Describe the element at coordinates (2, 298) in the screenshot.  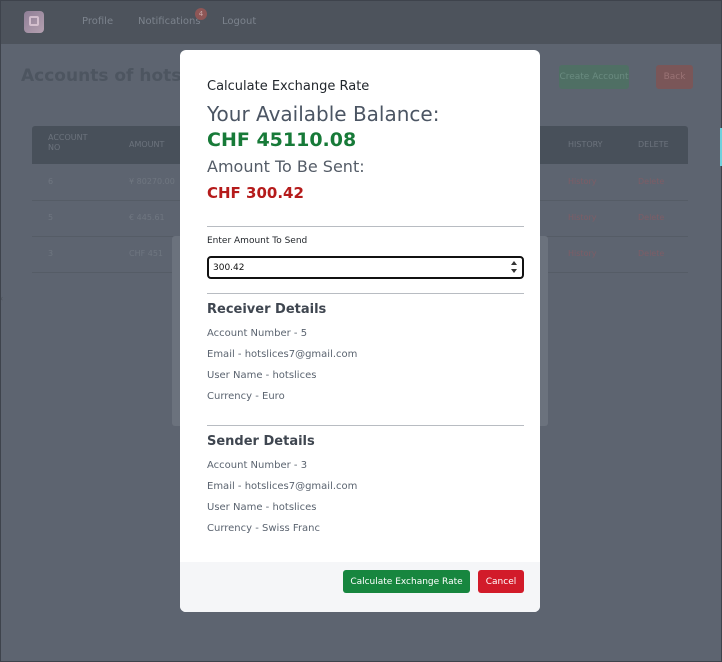
I see `chevron-left-icon: ‹` at that location.